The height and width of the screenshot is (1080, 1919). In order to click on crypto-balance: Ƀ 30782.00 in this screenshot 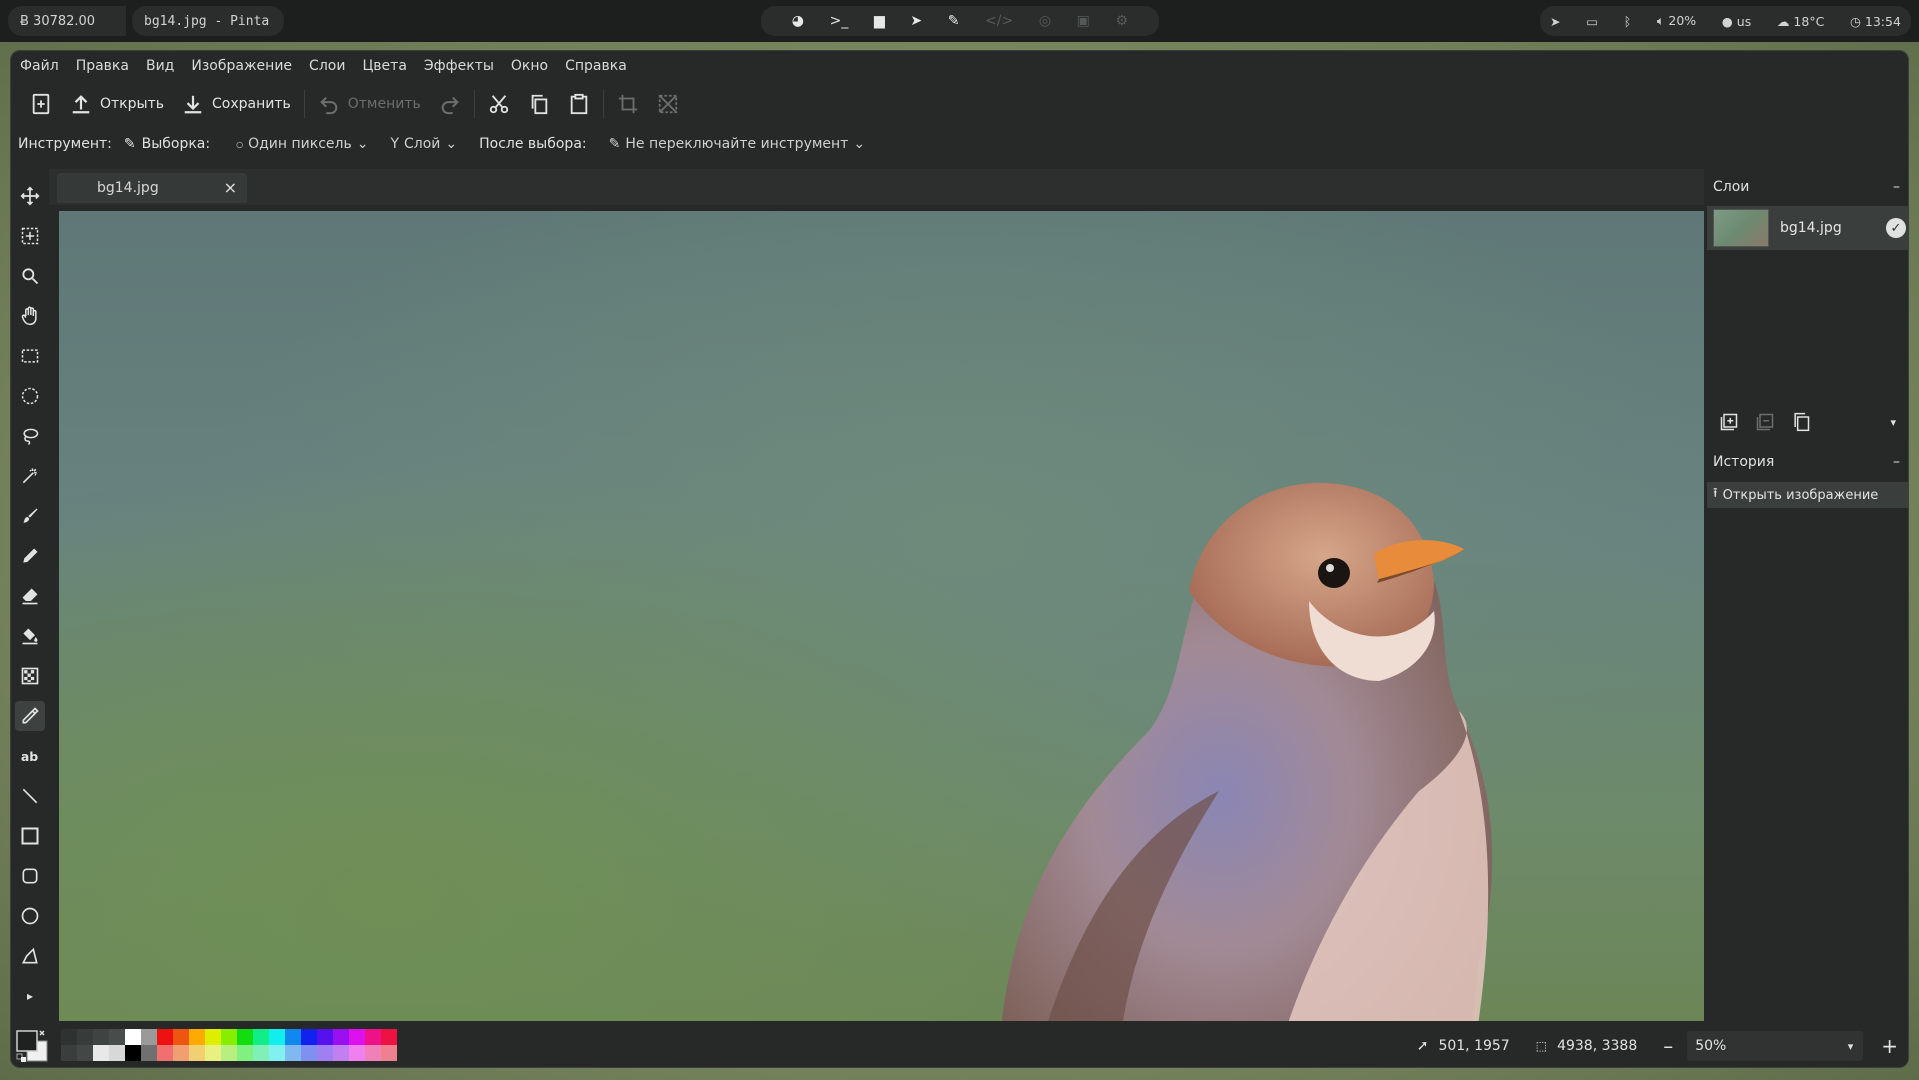, I will do `click(67, 21)`.